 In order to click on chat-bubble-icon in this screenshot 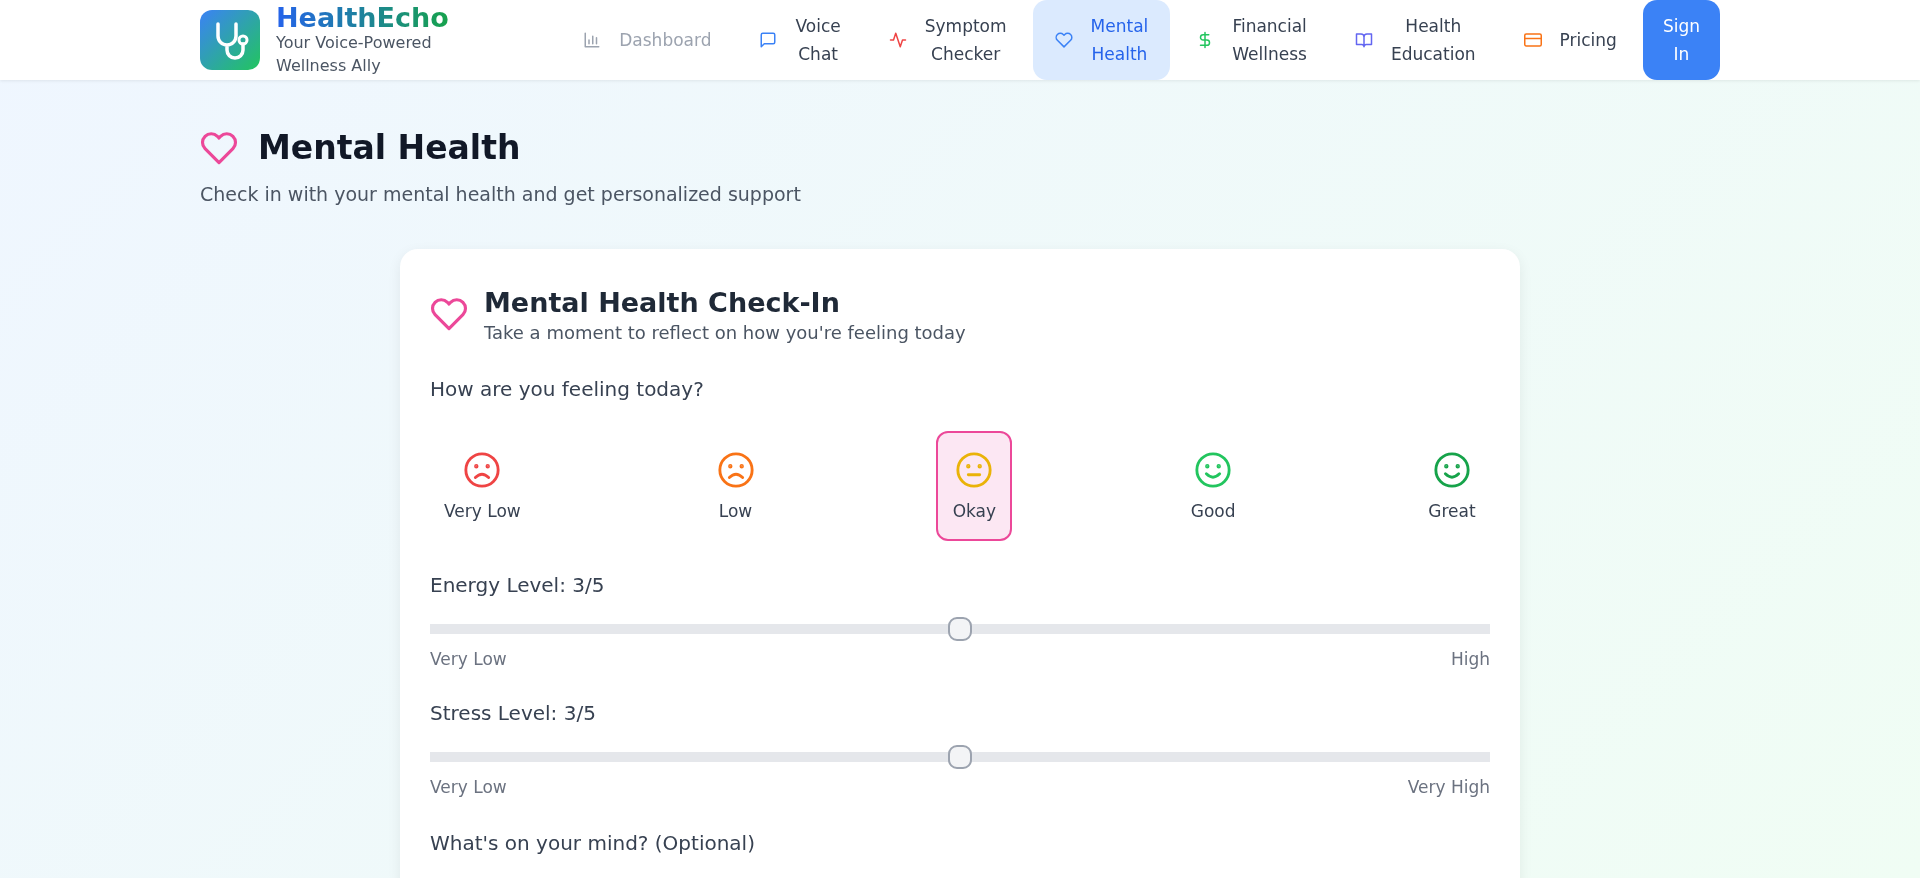, I will do `click(768, 40)`.